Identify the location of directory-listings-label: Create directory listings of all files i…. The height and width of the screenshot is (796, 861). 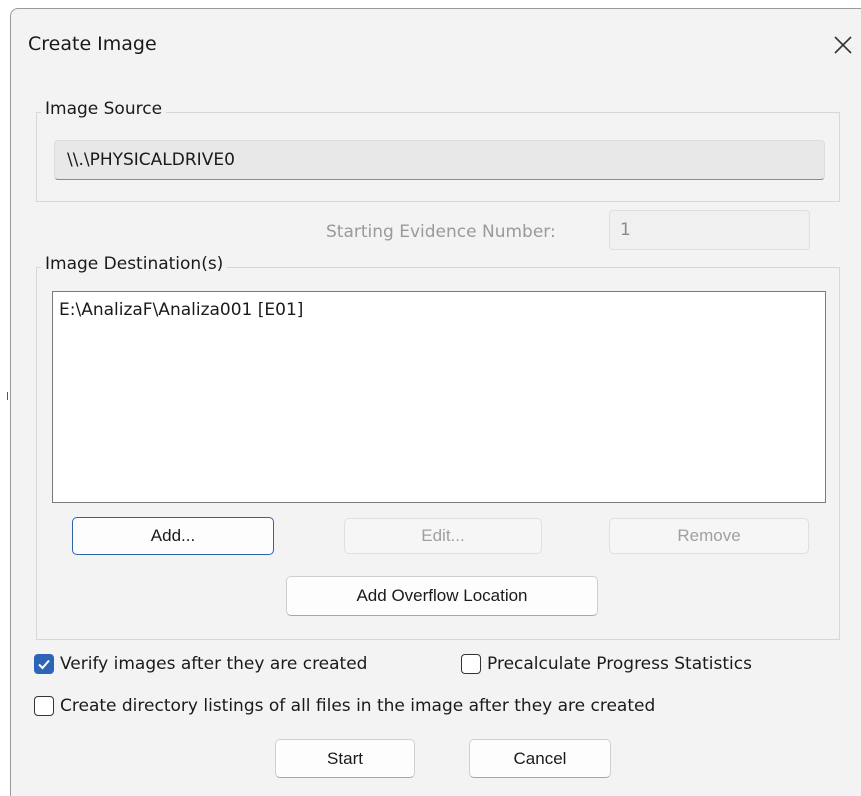
(358, 706).